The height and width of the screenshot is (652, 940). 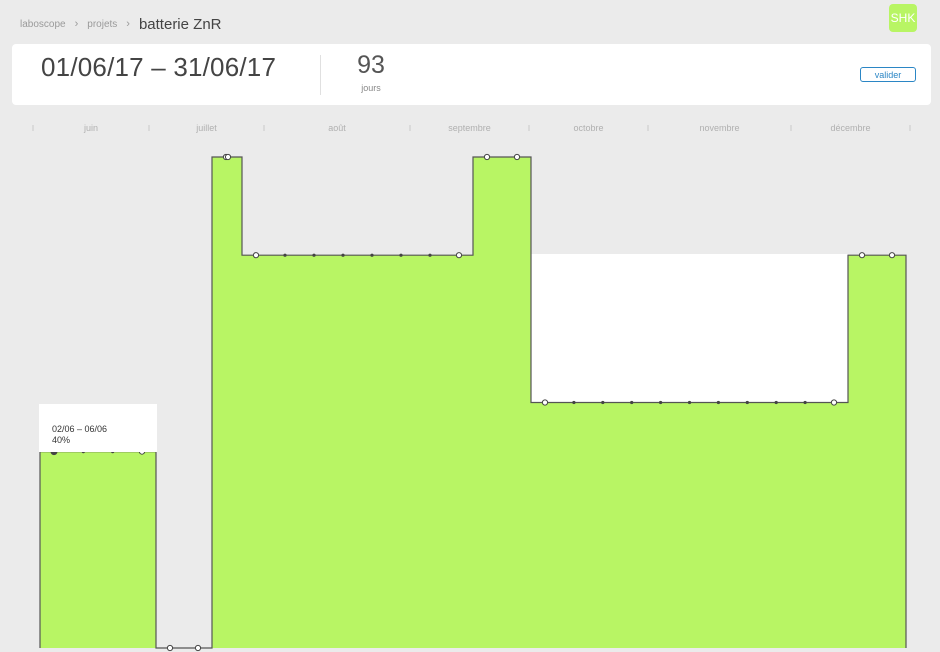 What do you see at coordinates (79, 429) in the screenshot?
I see `tooltip-dates: 02/06 – 06/06` at bounding box center [79, 429].